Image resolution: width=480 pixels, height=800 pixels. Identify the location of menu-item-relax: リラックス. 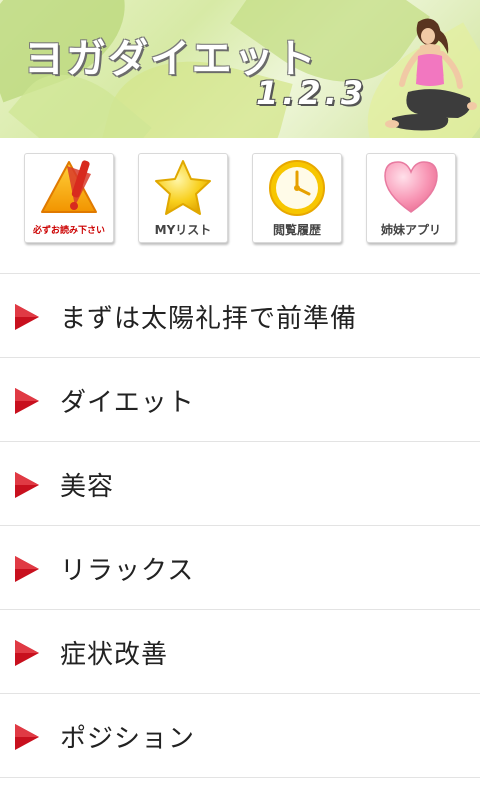
(240, 568).